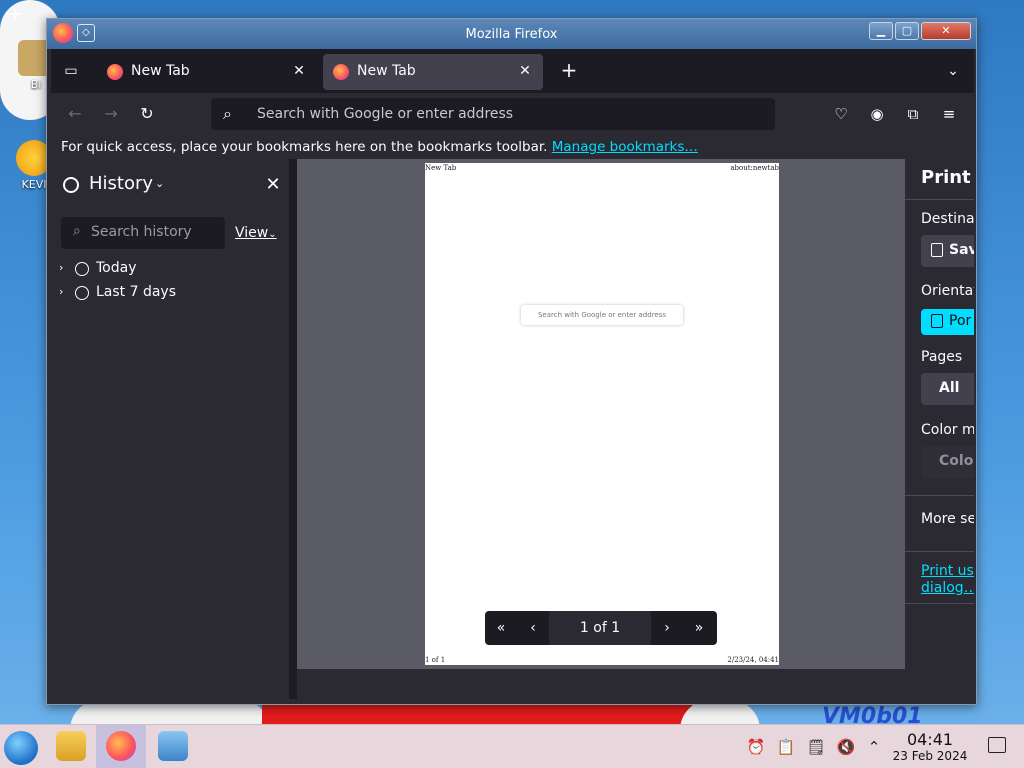 This screenshot has height=768, width=1024. What do you see at coordinates (997, 745) in the screenshot?
I see `show-desktop-icon` at bounding box center [997, 745].